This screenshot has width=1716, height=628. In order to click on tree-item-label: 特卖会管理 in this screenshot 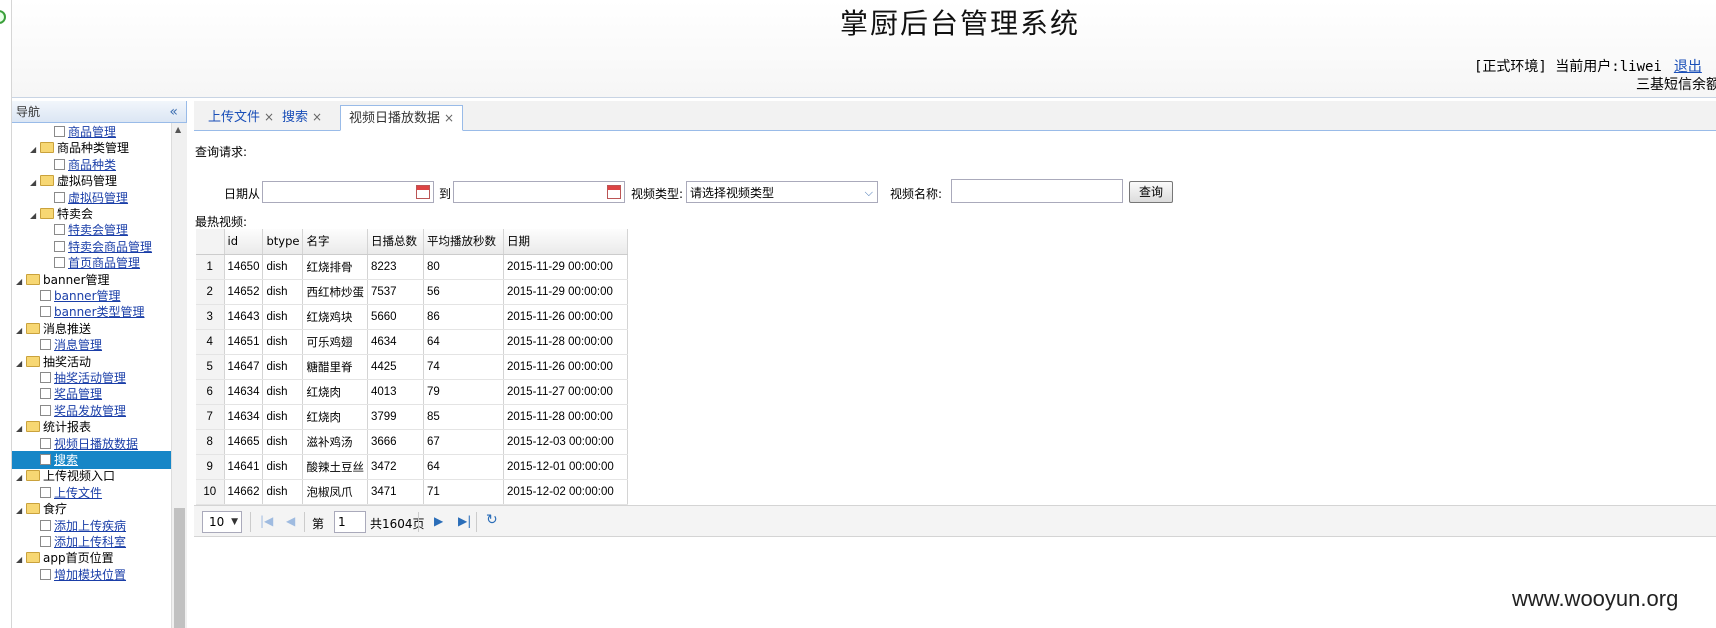, I will do `click(98, 230)`.